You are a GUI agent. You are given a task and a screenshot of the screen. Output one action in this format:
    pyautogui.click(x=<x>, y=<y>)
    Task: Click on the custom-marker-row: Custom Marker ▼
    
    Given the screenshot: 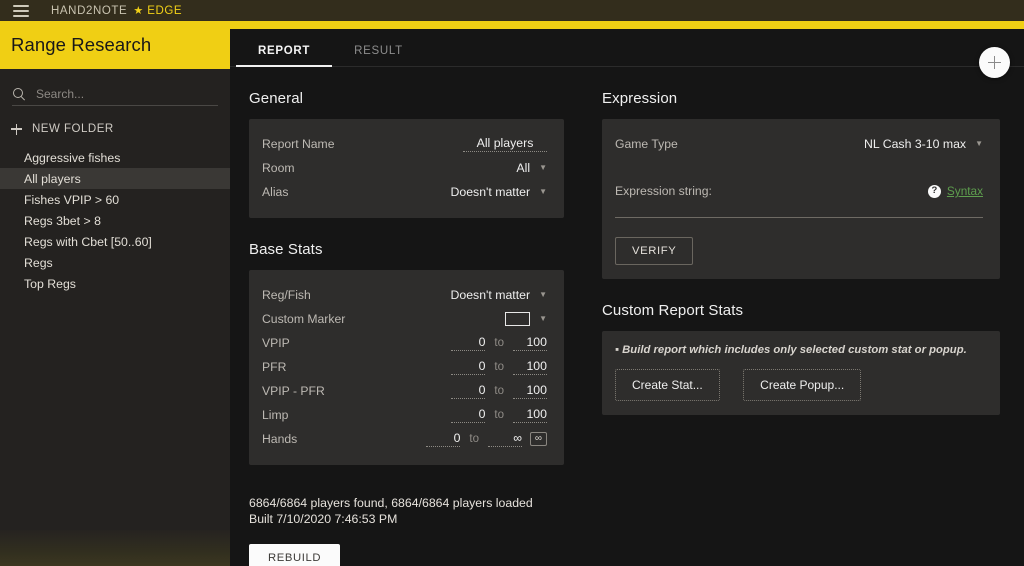 What is the action you would take?
    pyautogui.click(x=404, y=319)
    